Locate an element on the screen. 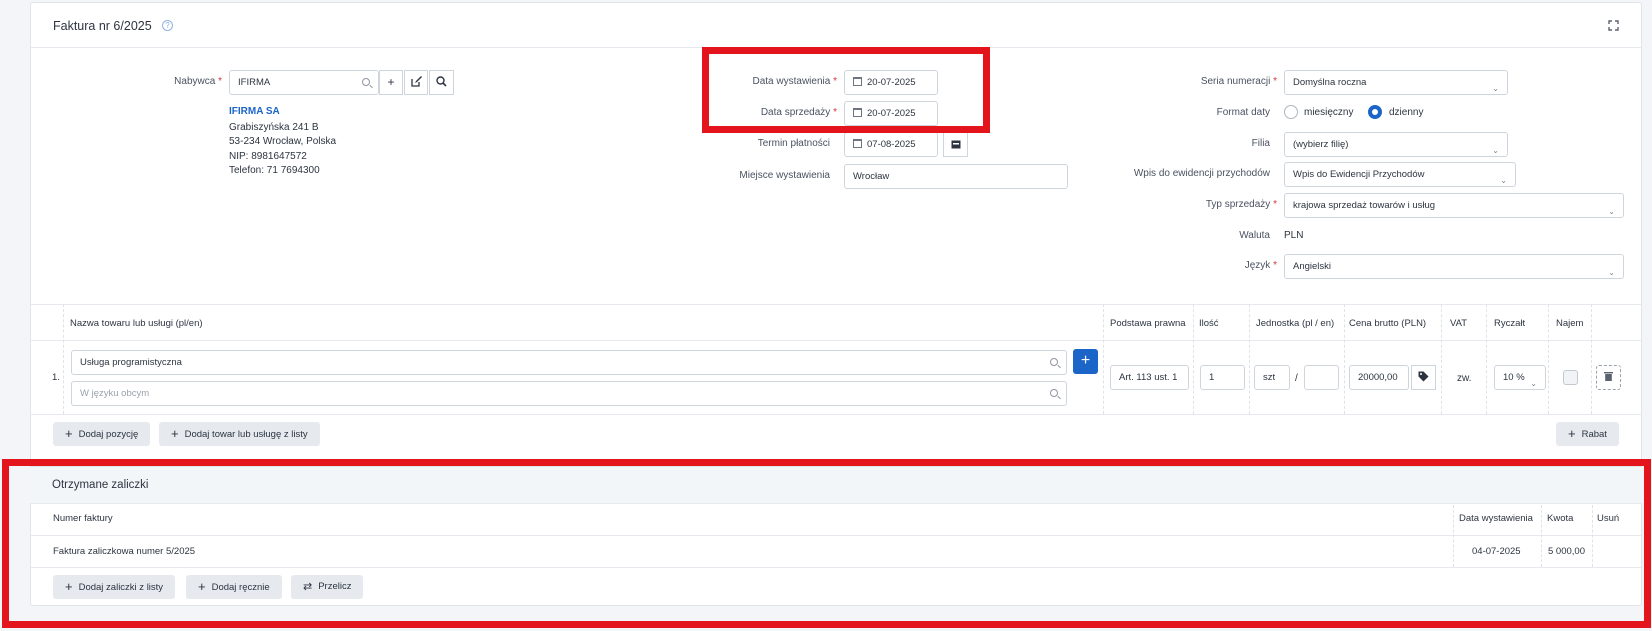  row-index: 1. is located at coordinates (56, 377).